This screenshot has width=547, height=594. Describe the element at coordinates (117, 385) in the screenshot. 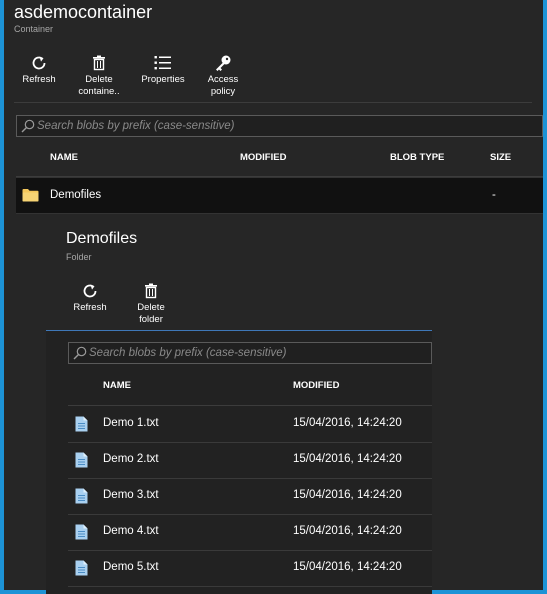

I see `folder-col-name: NAME` at that location.